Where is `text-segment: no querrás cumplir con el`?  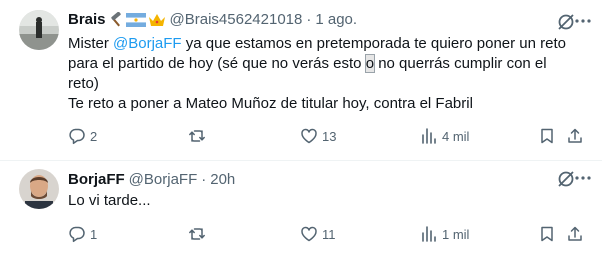 text-segment: no querrás cumplir con el is located at coordinates (460, 63).